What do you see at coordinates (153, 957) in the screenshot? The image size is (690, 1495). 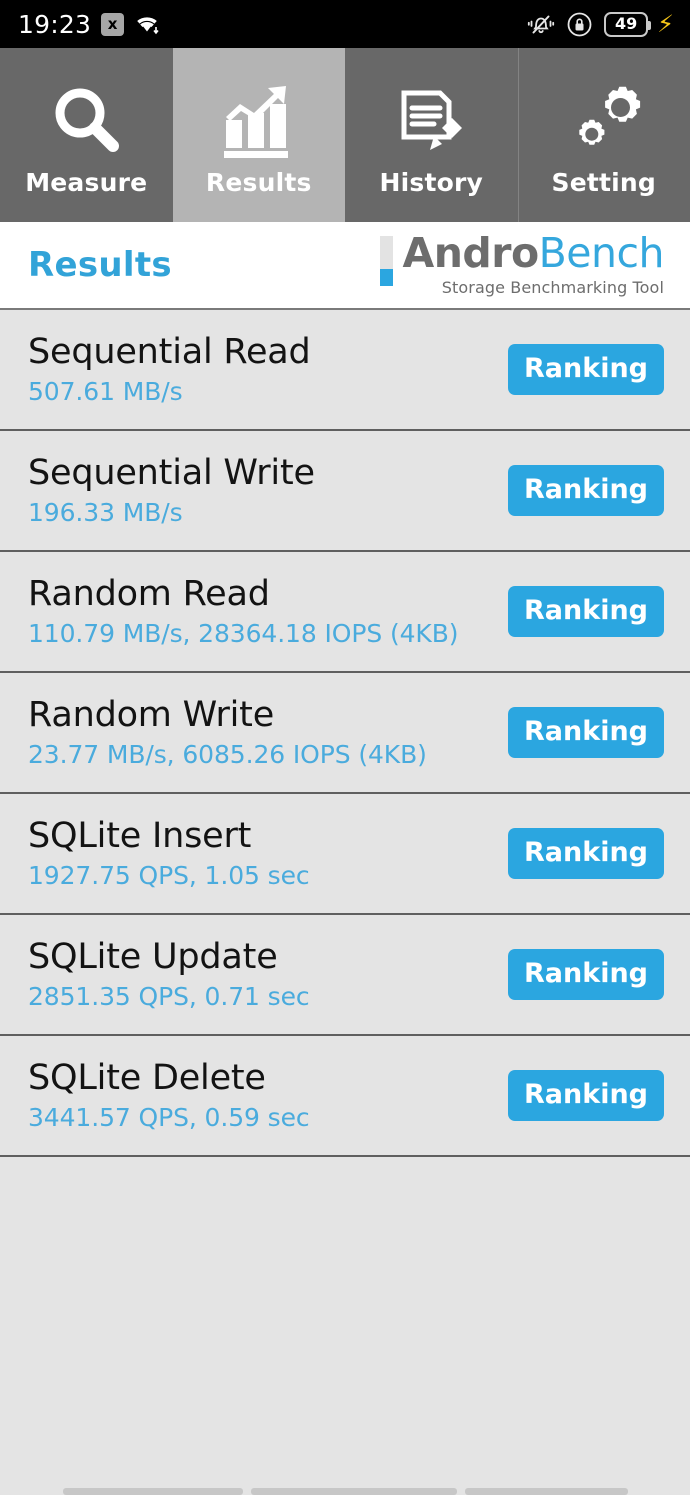 I see `result-title: SQLite Update` at bounding box center [153, 957].